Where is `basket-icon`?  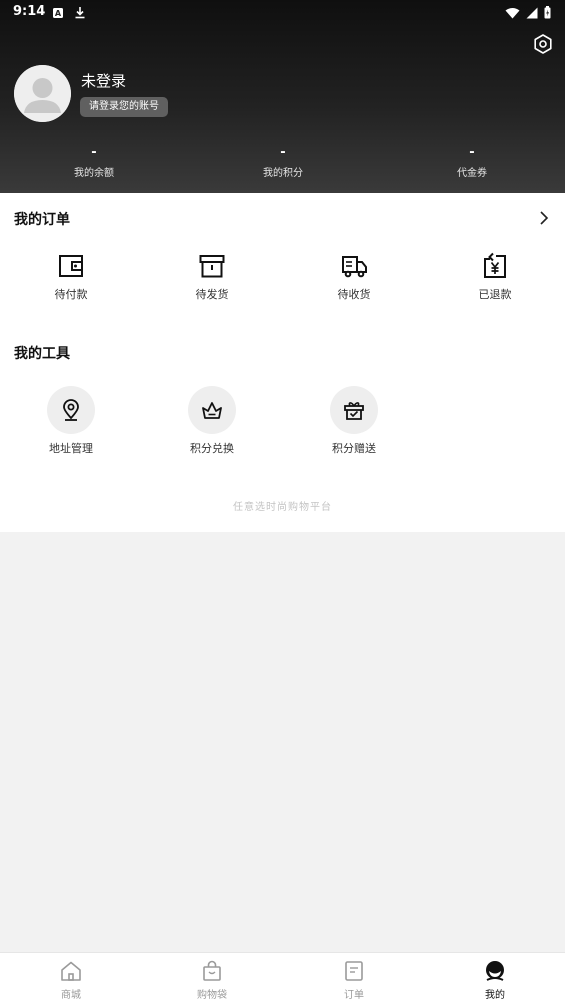 basket-icon is located at coordinates (212, 410).